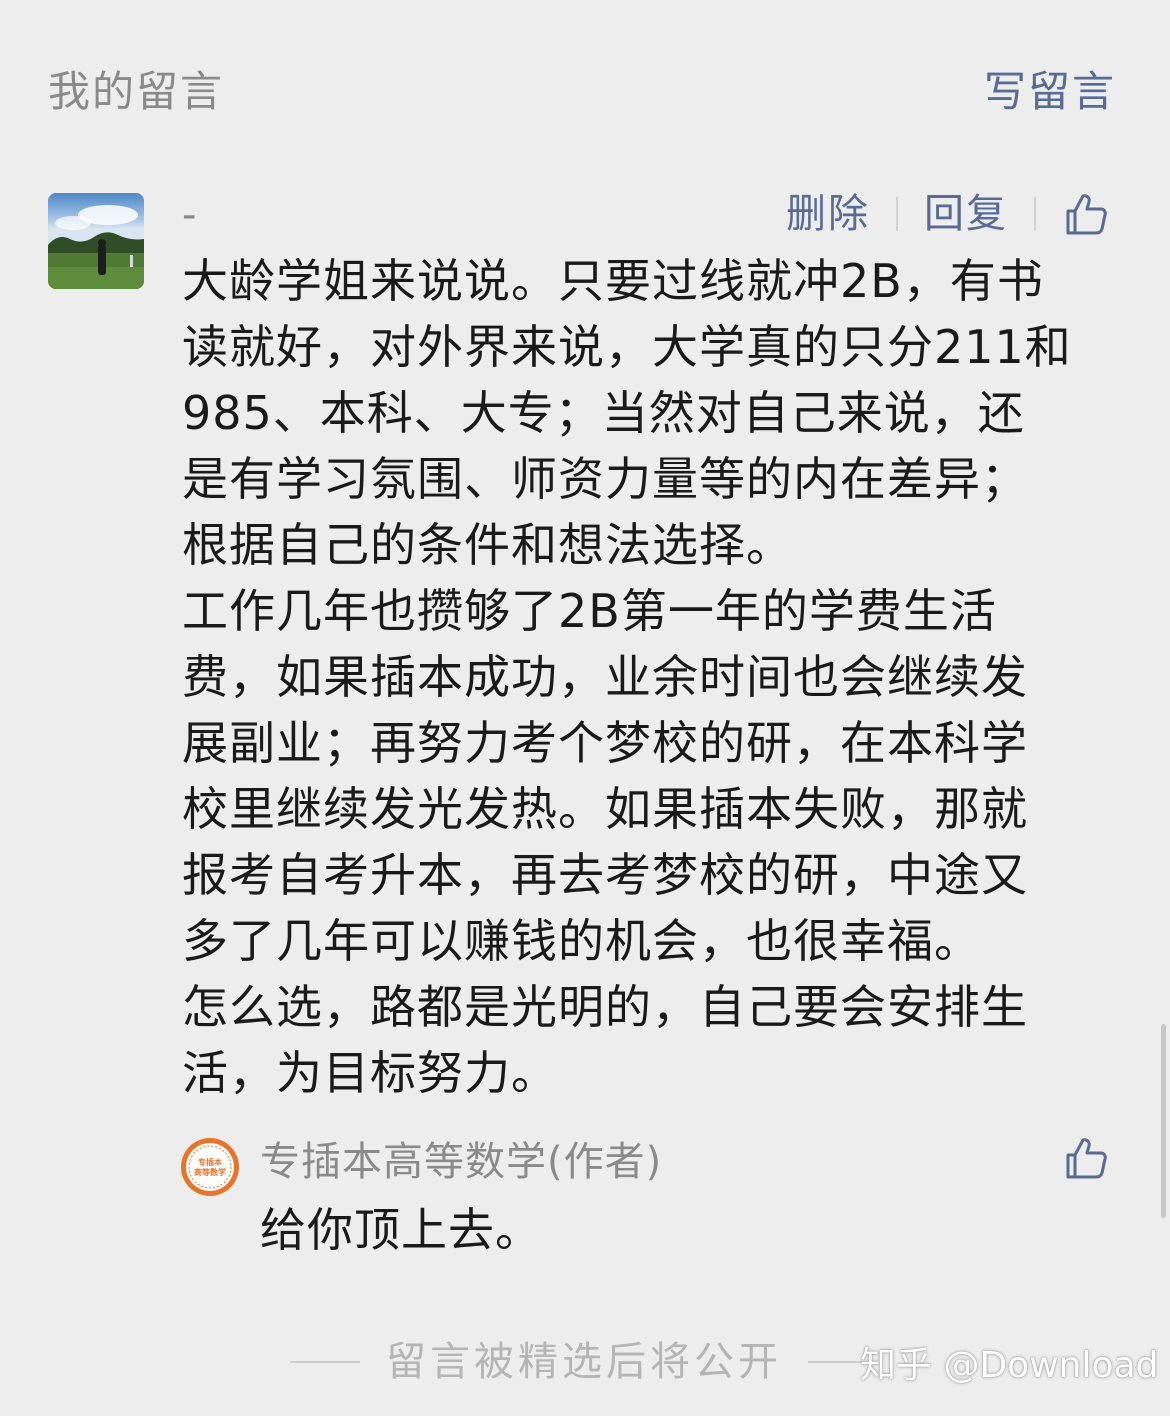  Describe the element at coordinates (96, 241) in the screenshot. I see `avatar` at that location.